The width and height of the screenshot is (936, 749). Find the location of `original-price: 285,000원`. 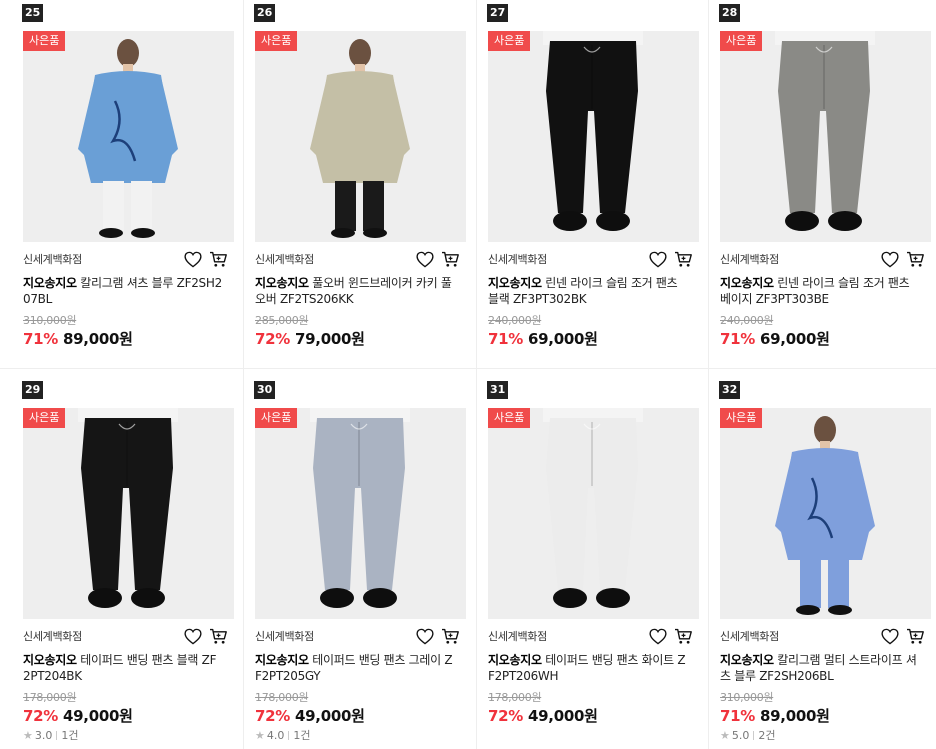

original-price: 285,000원 is located at coordinates (282, 320).